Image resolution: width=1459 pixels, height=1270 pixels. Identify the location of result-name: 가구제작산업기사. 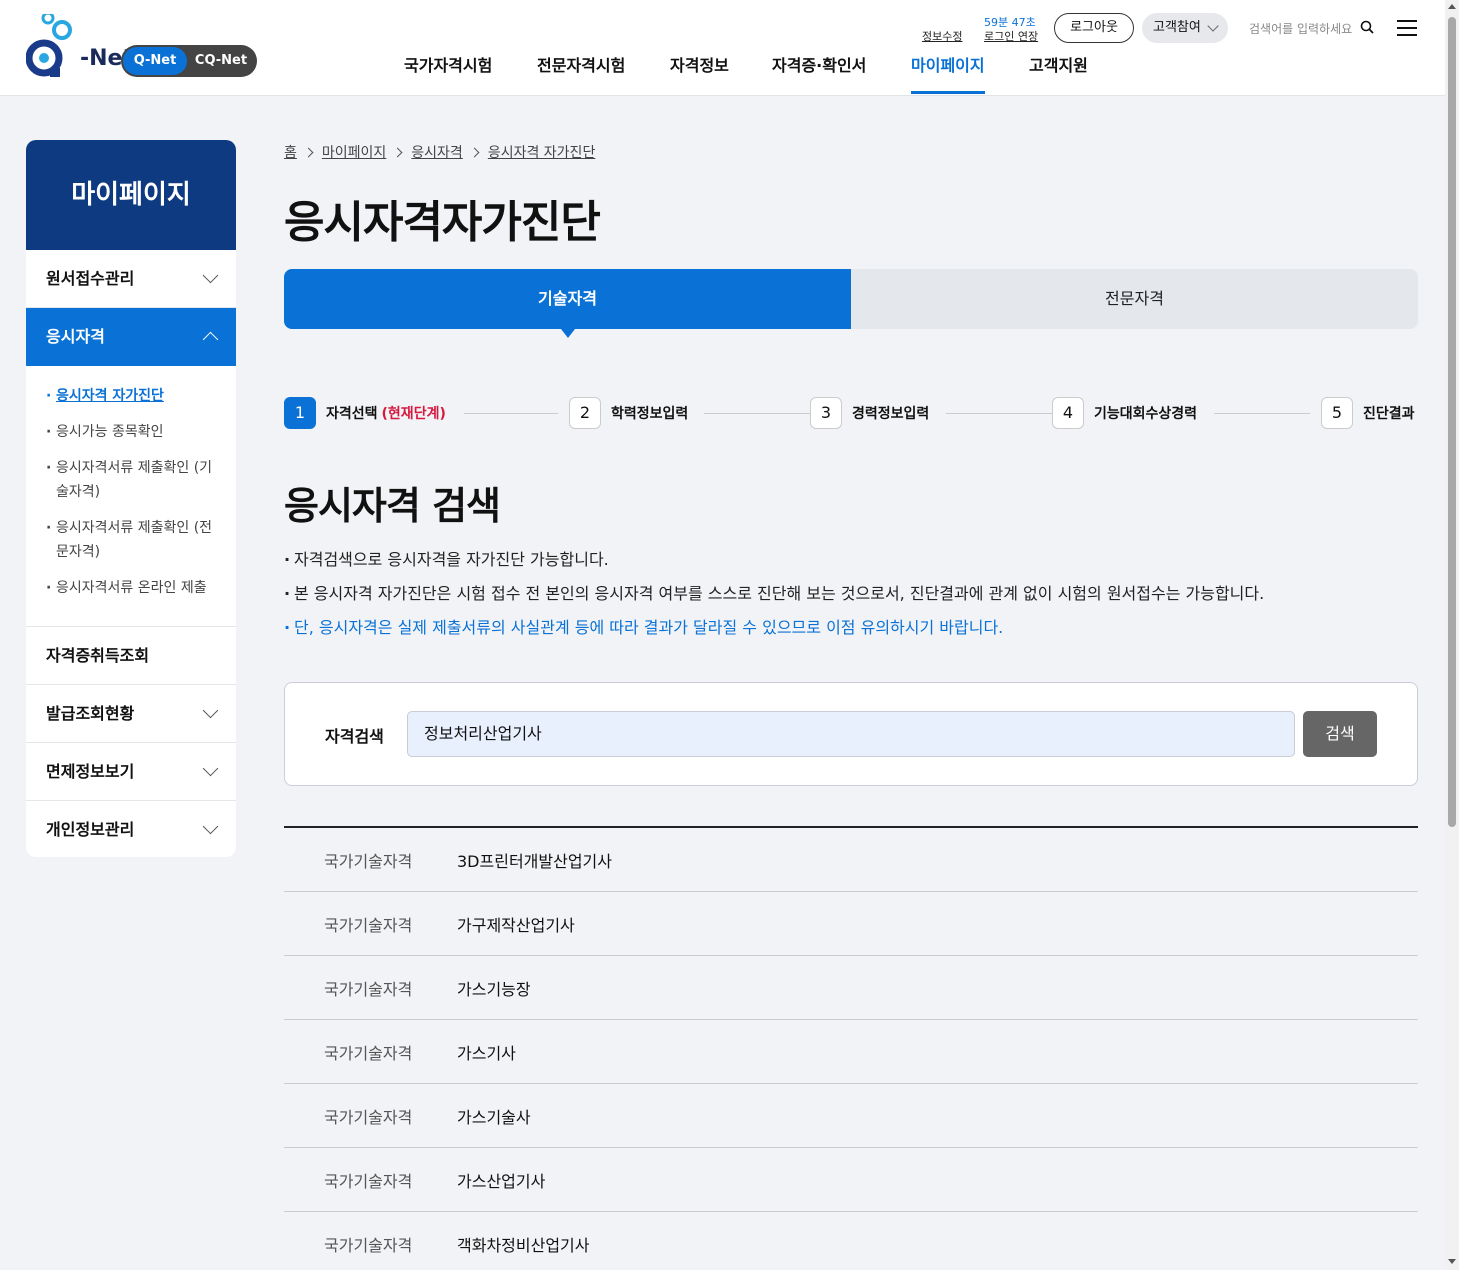
(516, 924).